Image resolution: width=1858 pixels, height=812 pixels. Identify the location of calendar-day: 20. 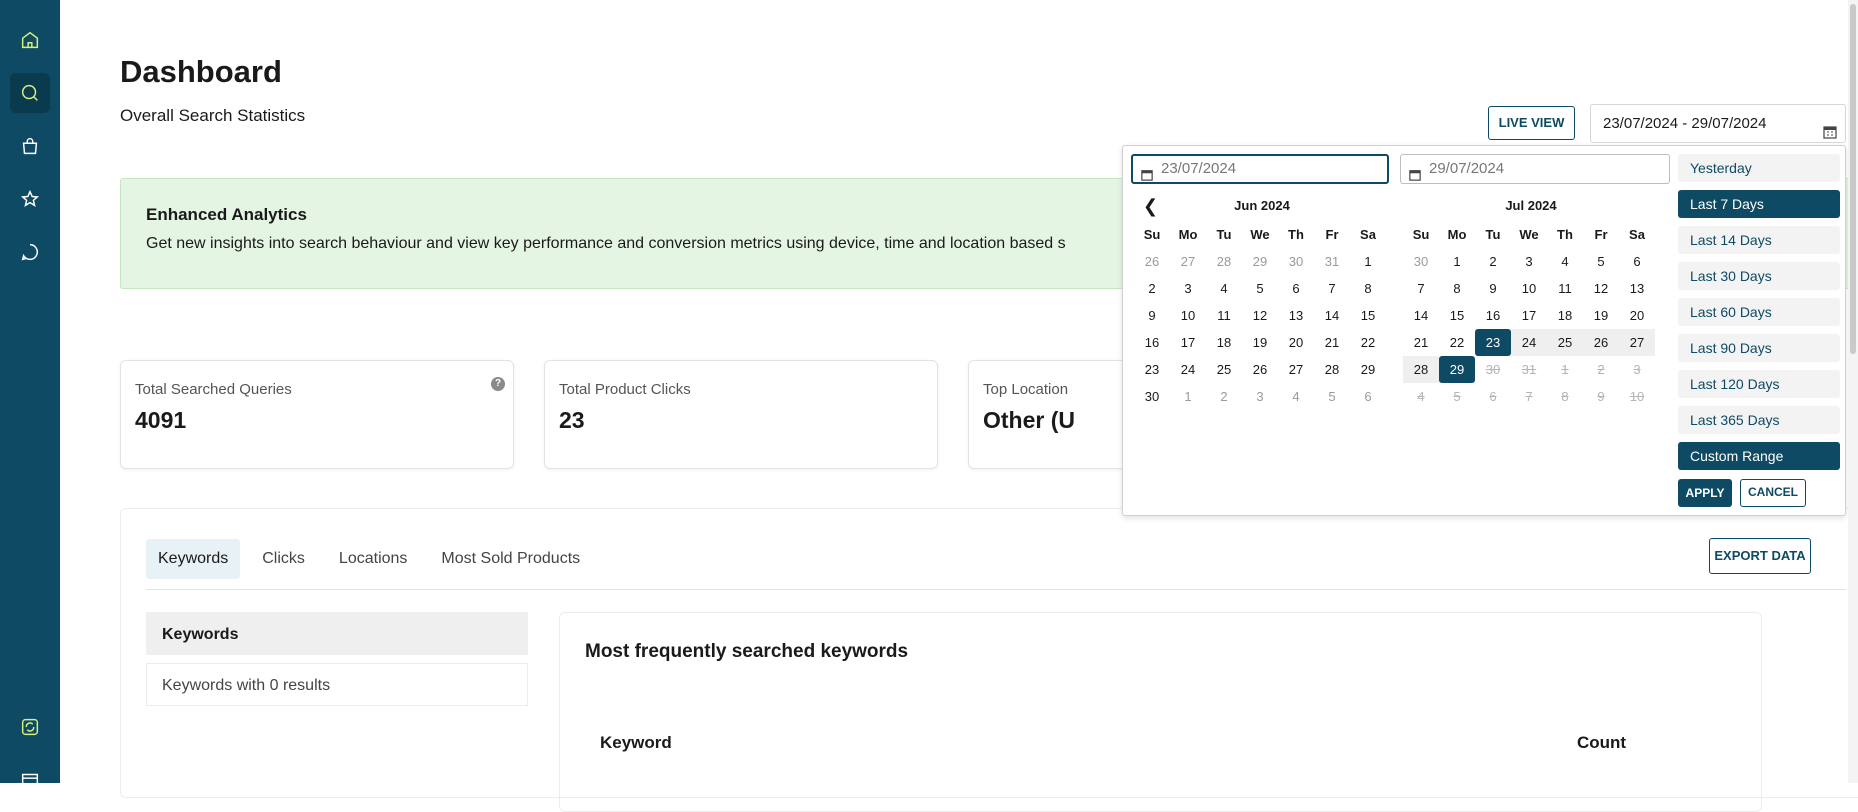
(1637, 315).